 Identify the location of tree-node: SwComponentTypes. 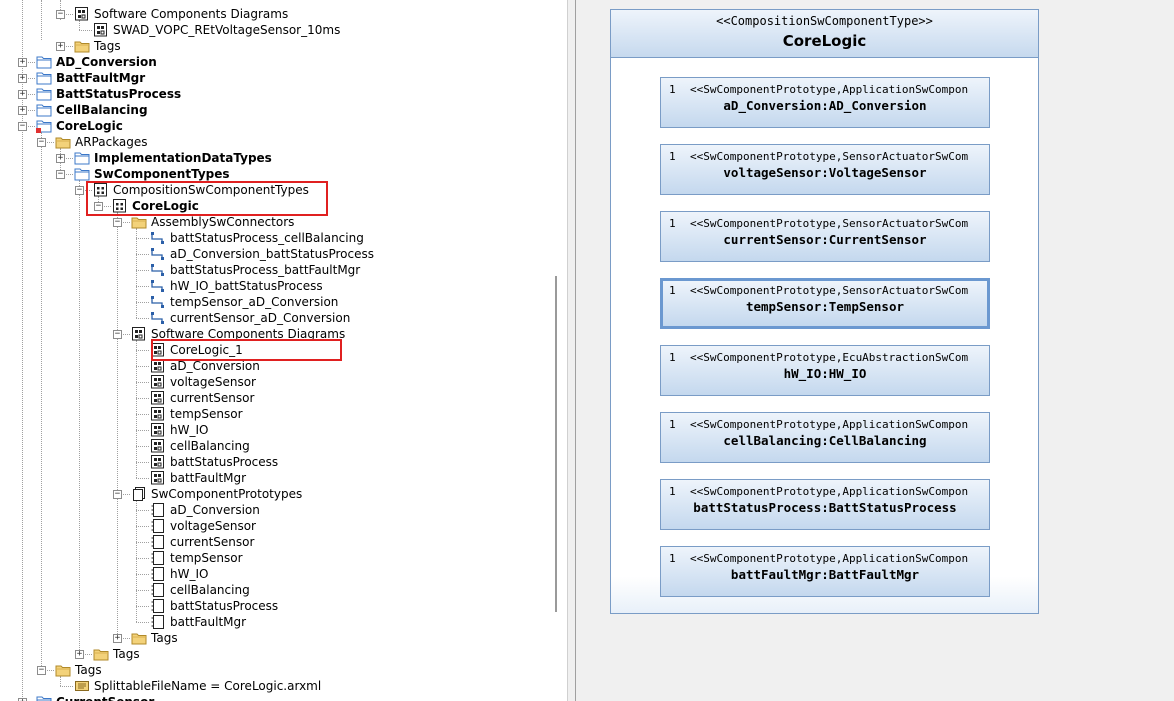
(152, 174).